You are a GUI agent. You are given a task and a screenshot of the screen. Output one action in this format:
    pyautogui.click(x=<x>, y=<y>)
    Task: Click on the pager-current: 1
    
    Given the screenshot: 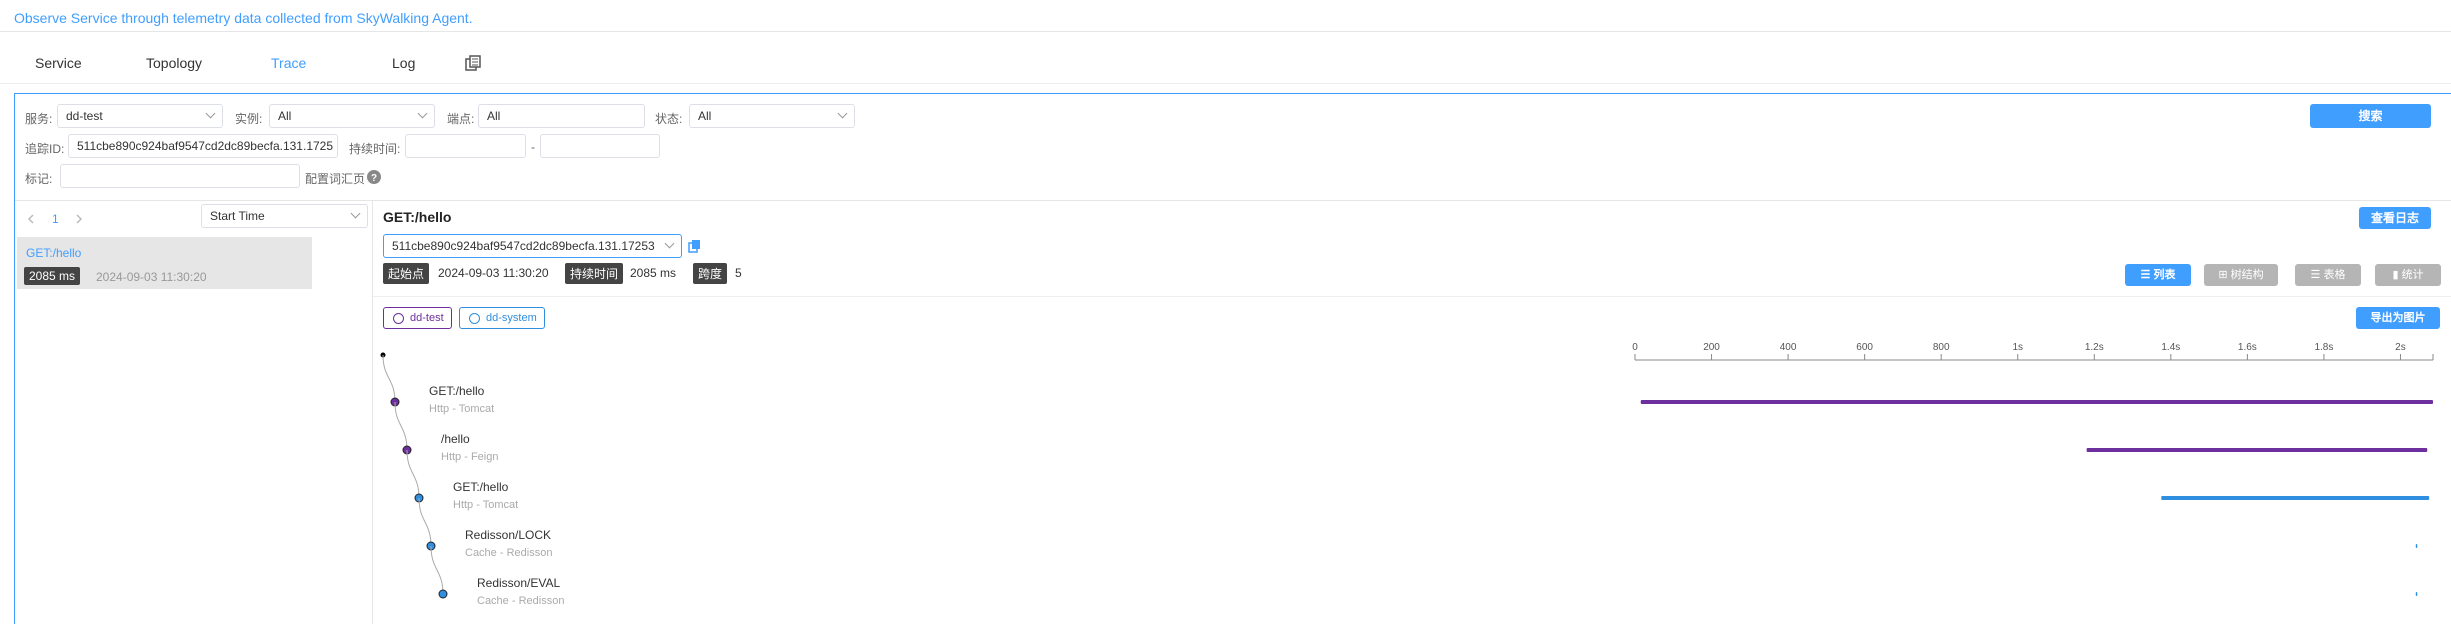 What is the action you would take?
    pyautogui.click(x=55, y=219)
    